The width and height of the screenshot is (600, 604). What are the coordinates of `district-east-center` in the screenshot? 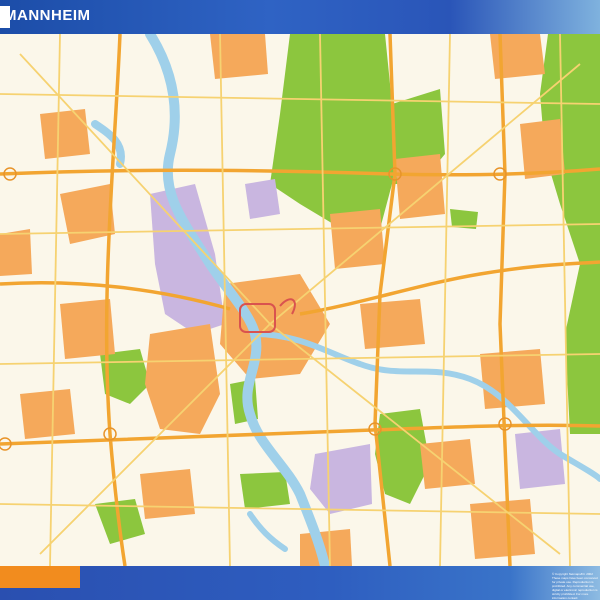 It's located at (392, 324).